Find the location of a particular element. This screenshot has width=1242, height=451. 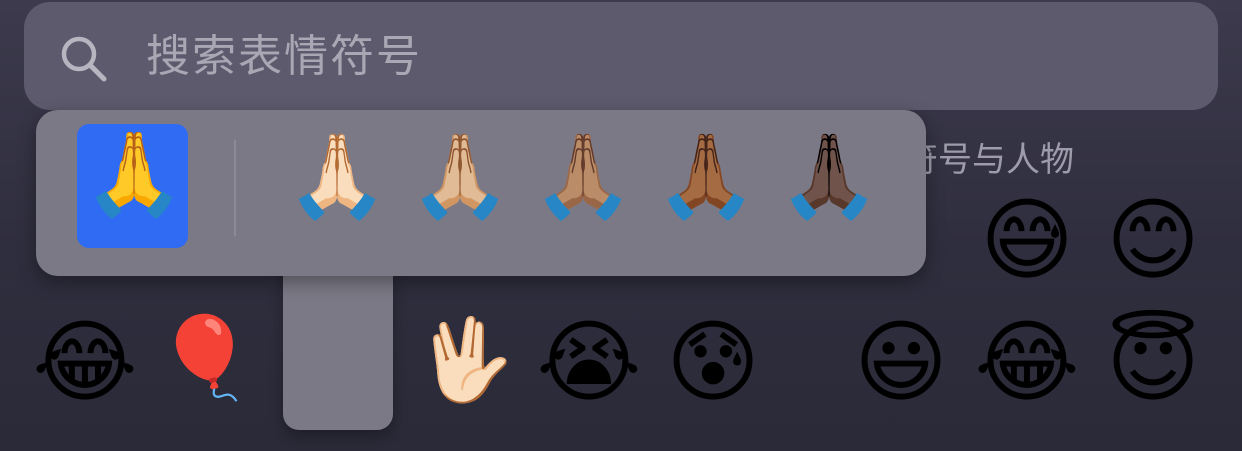

skin-tone-option-light: 🙏🏻 is located at coordinates (337, 188).